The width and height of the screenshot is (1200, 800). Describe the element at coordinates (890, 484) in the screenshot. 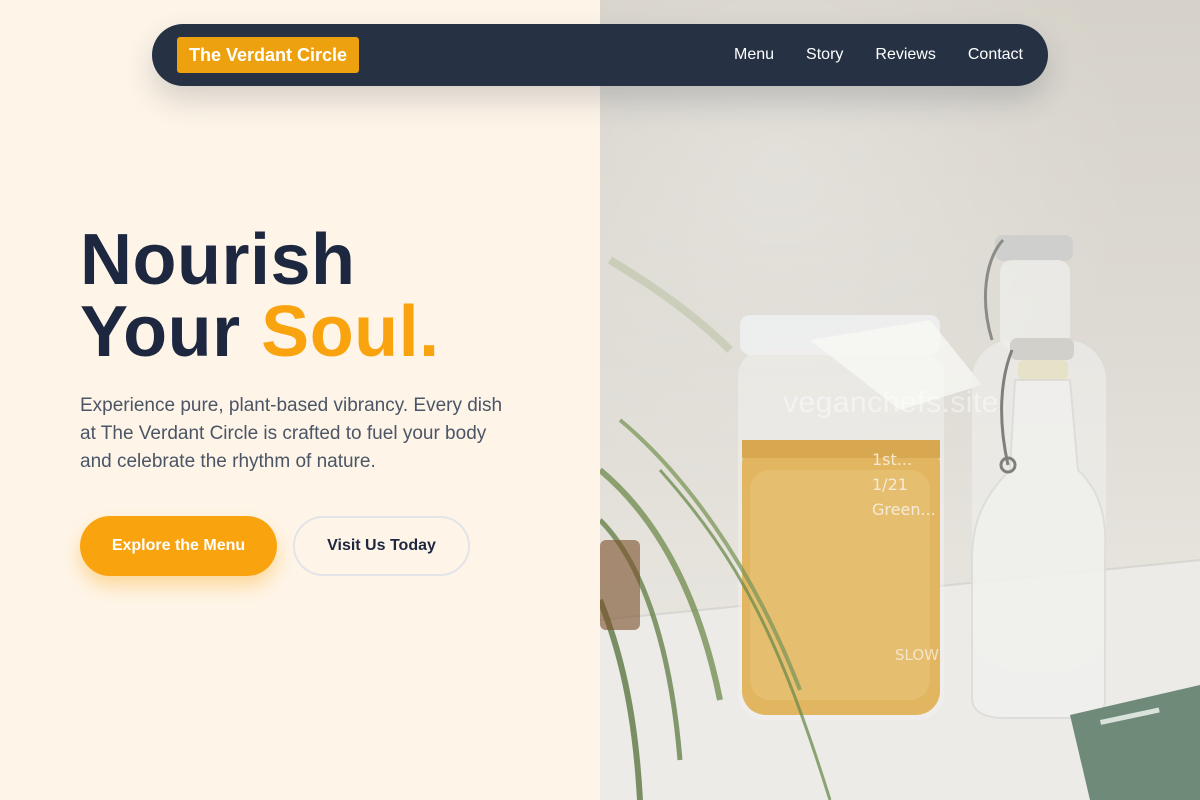

I see `svg-text: 1/21` at that location.